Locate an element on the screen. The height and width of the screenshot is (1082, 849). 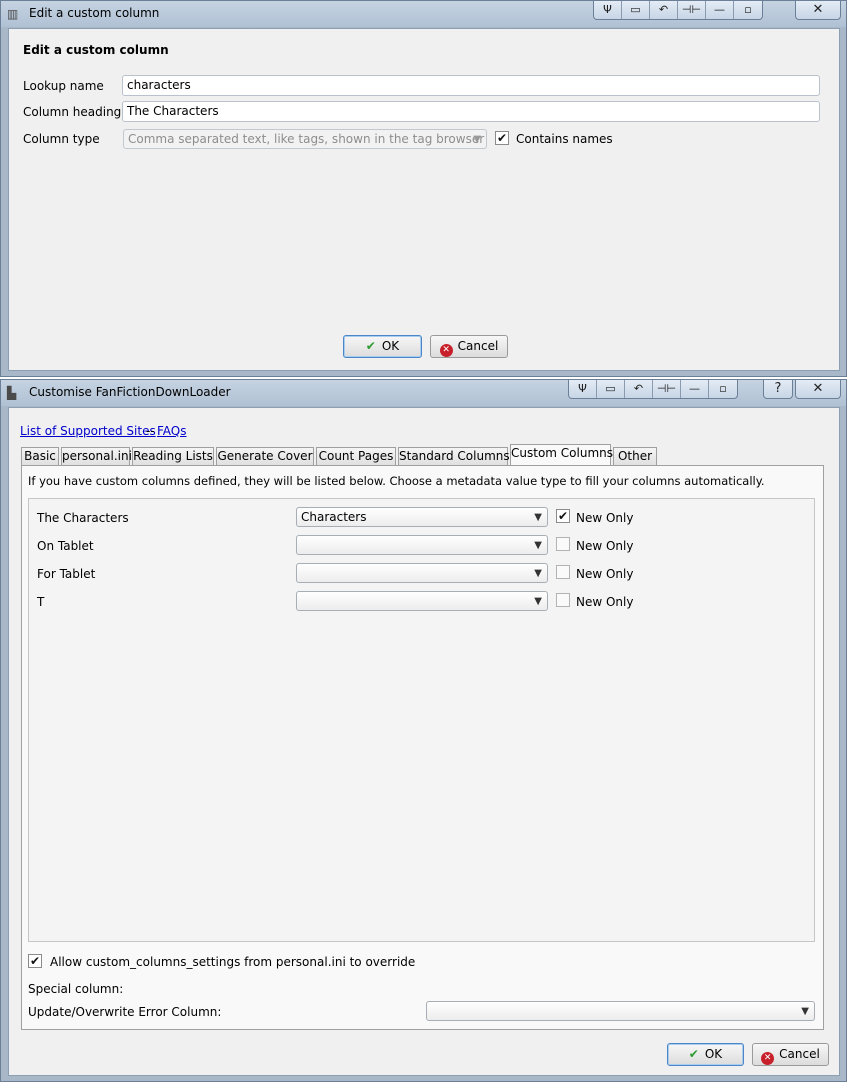
metadata-select: Characters ▼ is located at coordinates (422, 517).